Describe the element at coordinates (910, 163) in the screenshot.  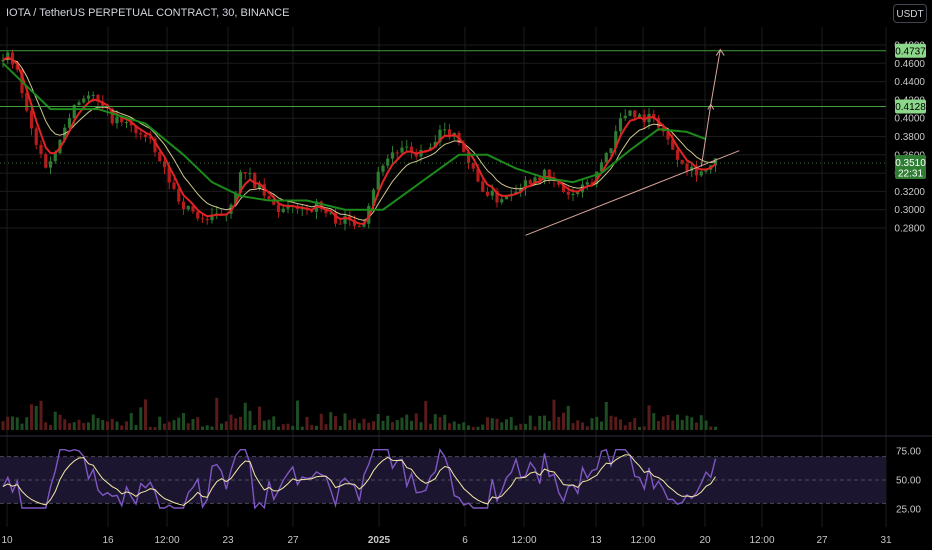
I see `last-price-text: 0.3510` at that location.